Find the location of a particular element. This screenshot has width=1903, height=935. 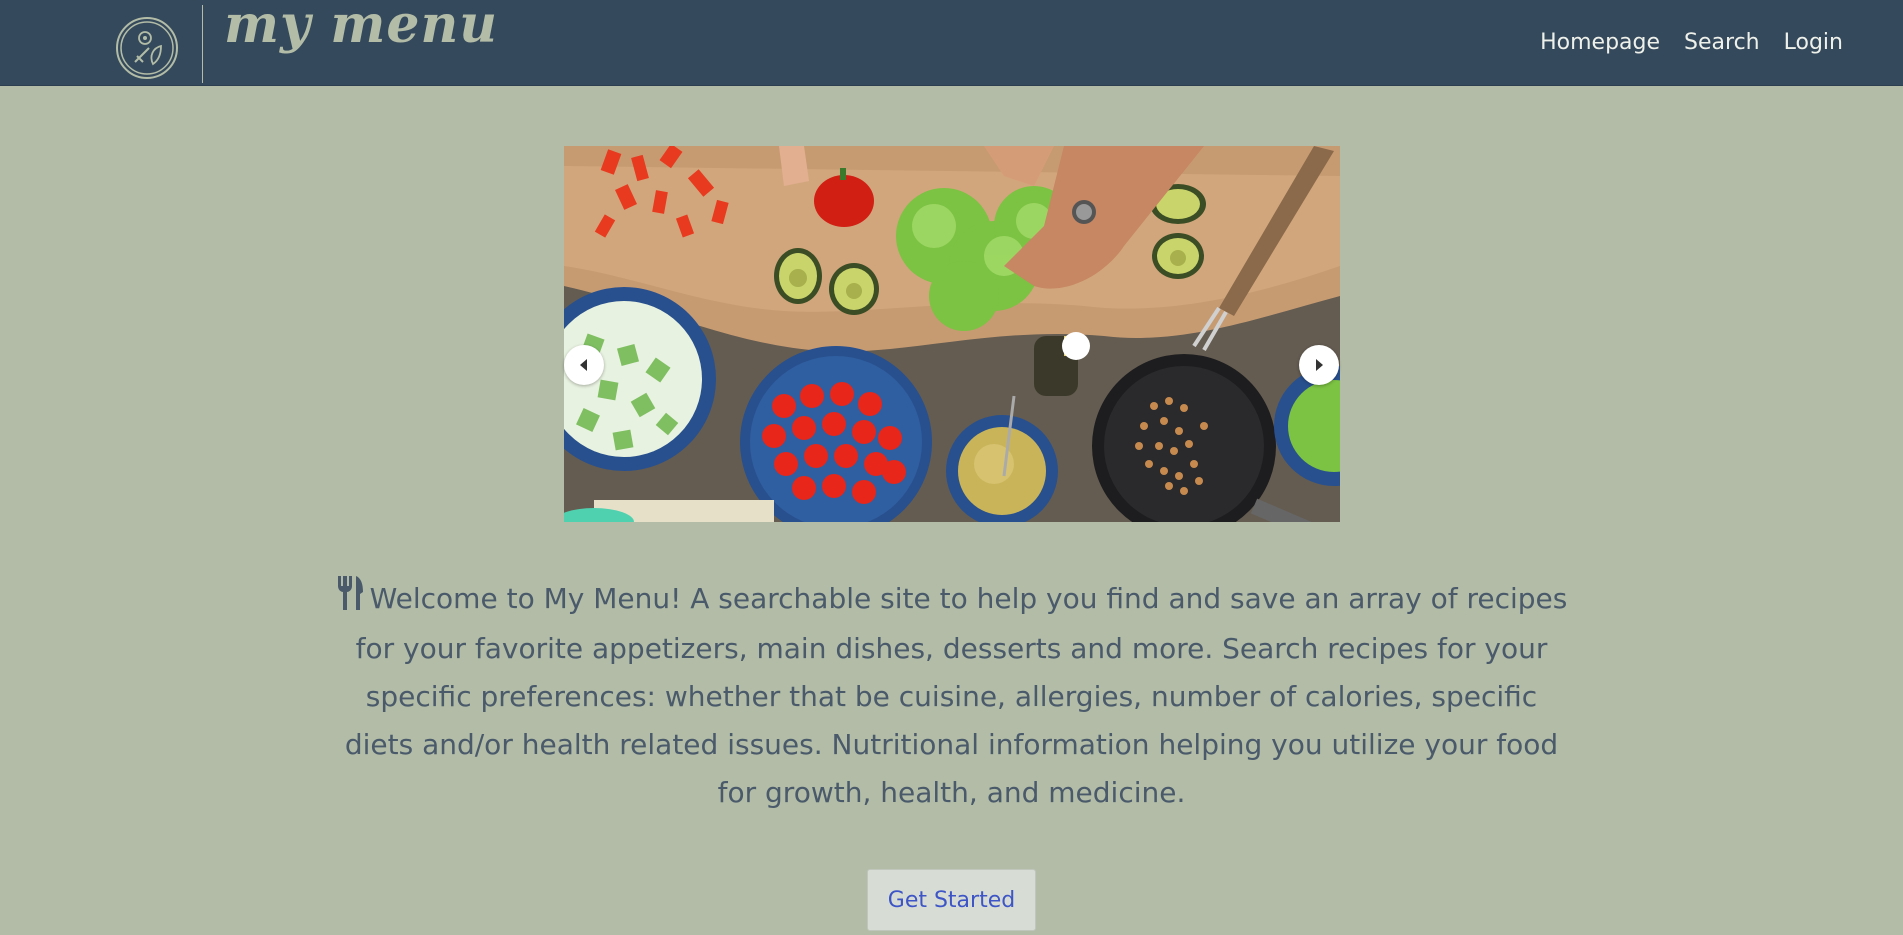

nav-links: Homepage Search Login is located at coordinates (1691, 42).